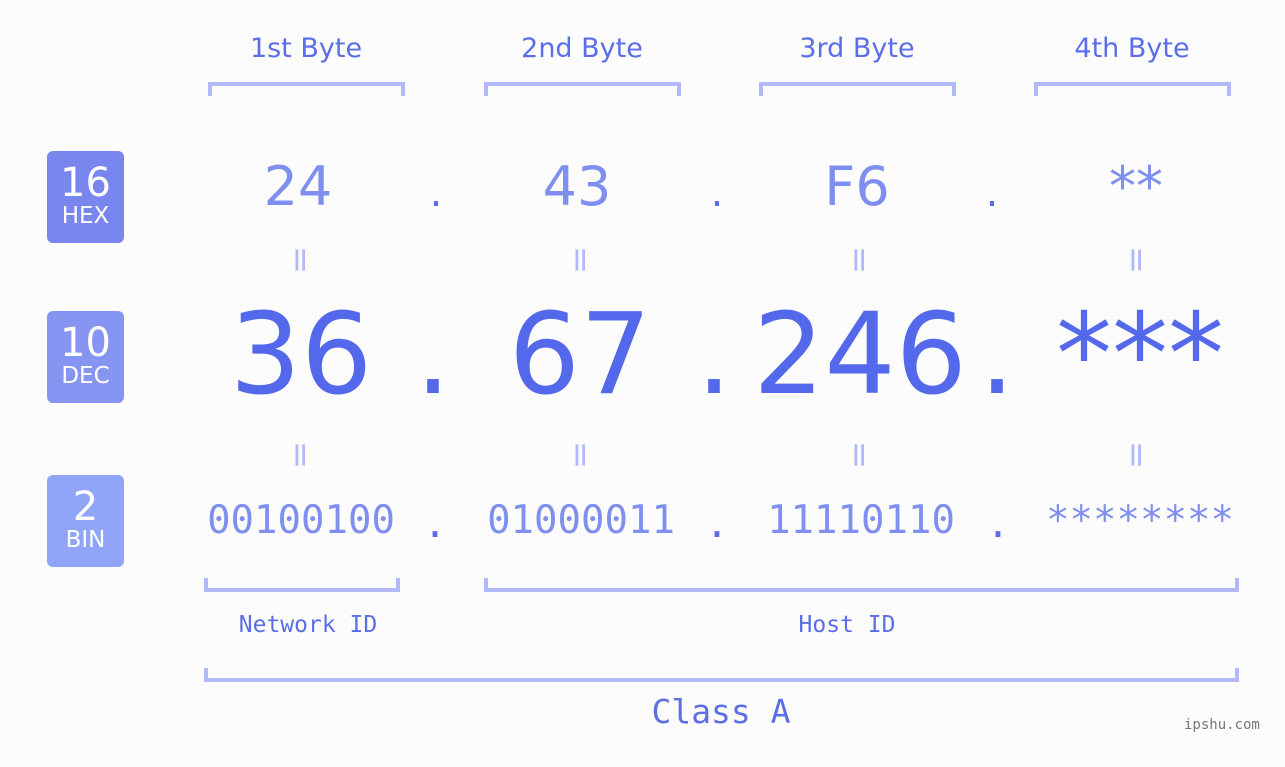  Describe the element at coordinates (1136, 186) in the screenshot. I see `hex-value-4: **` at that location.